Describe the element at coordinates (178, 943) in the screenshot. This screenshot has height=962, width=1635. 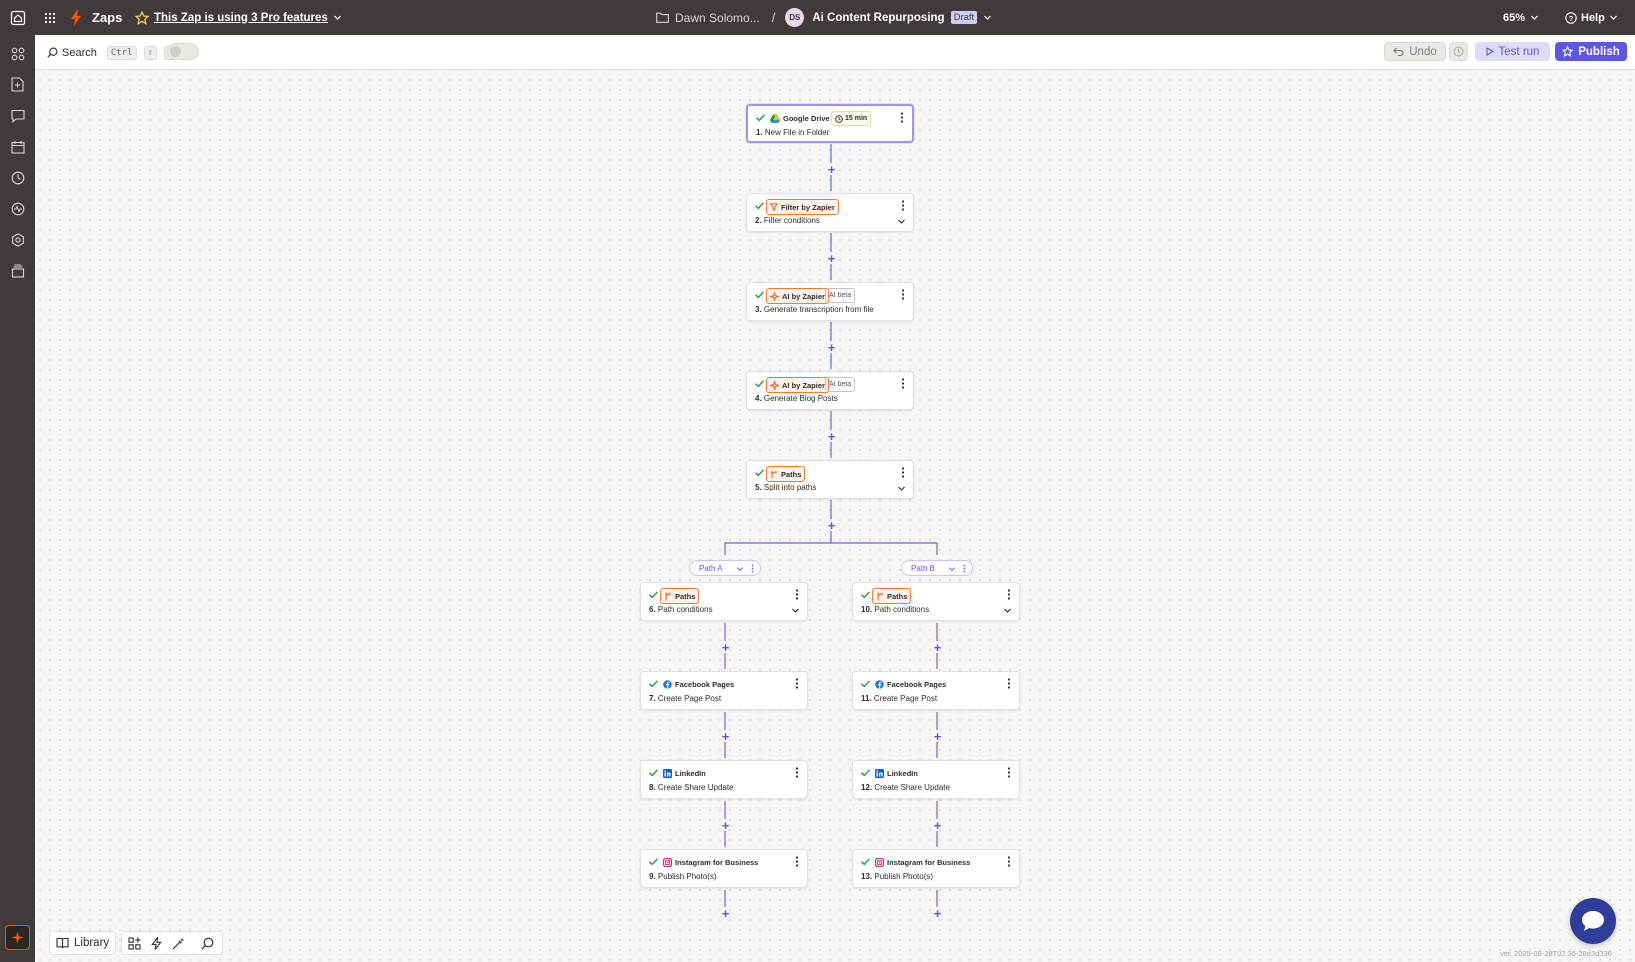
I see `magic-wand-icon` at that location.